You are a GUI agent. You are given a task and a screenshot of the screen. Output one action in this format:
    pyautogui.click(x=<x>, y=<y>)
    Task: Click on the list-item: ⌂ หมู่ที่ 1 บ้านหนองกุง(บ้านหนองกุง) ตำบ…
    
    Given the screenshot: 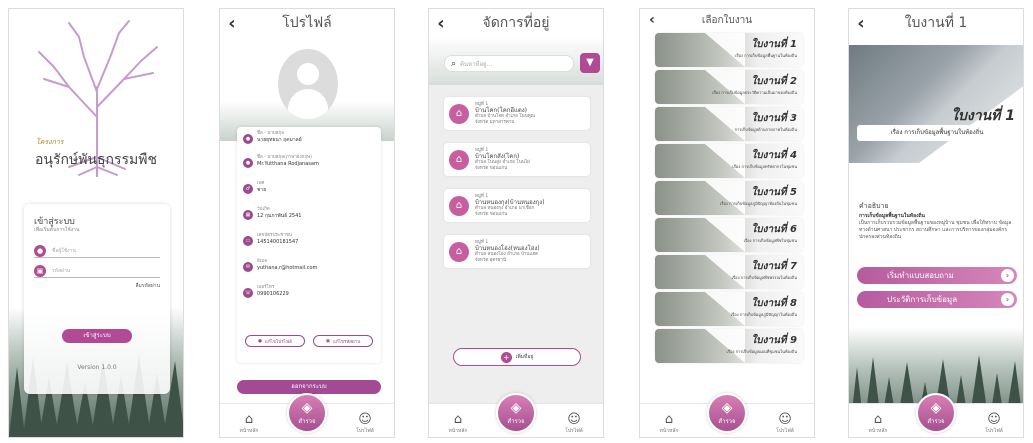 What is the action you would take?
    pyautogui.click(x=517, y=205)
    